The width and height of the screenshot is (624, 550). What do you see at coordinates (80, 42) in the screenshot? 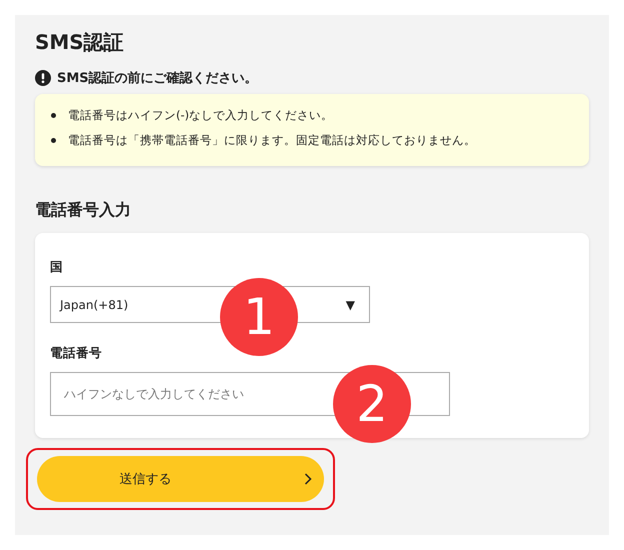
I see `page-title: SMS認証` at bounding box center [80, 42].